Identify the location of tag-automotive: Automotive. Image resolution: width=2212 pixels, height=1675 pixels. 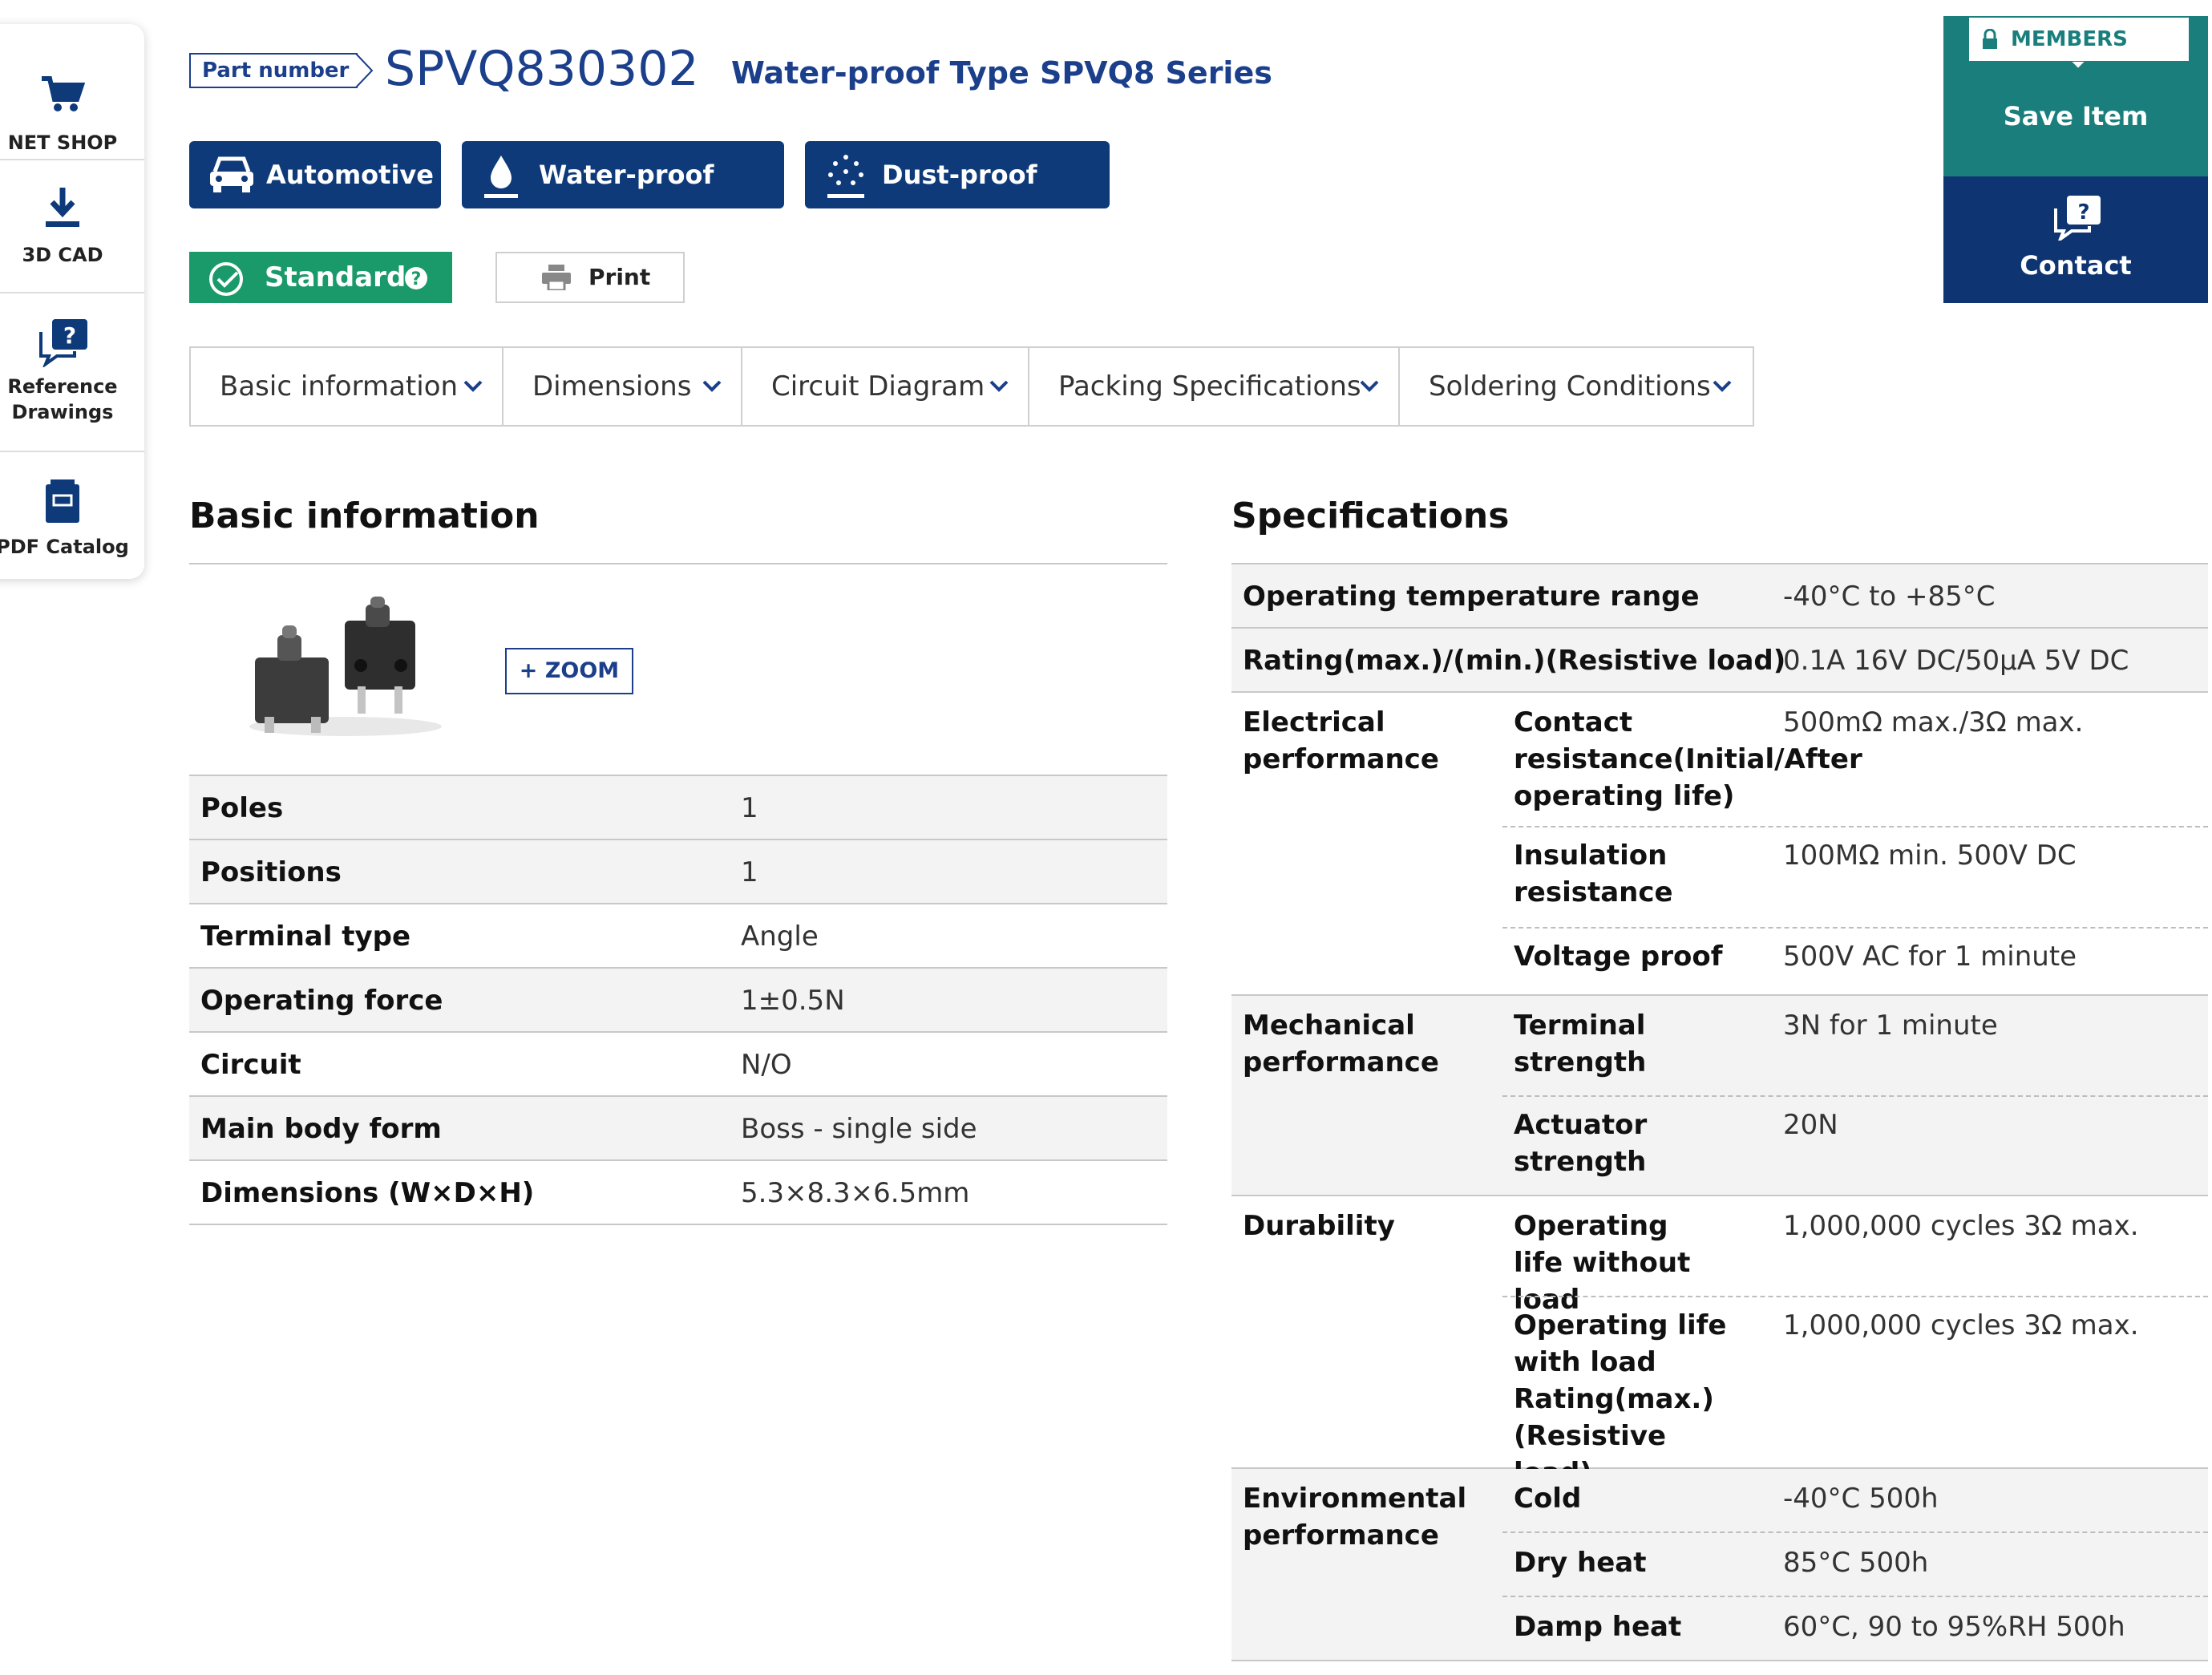
(315, 174).